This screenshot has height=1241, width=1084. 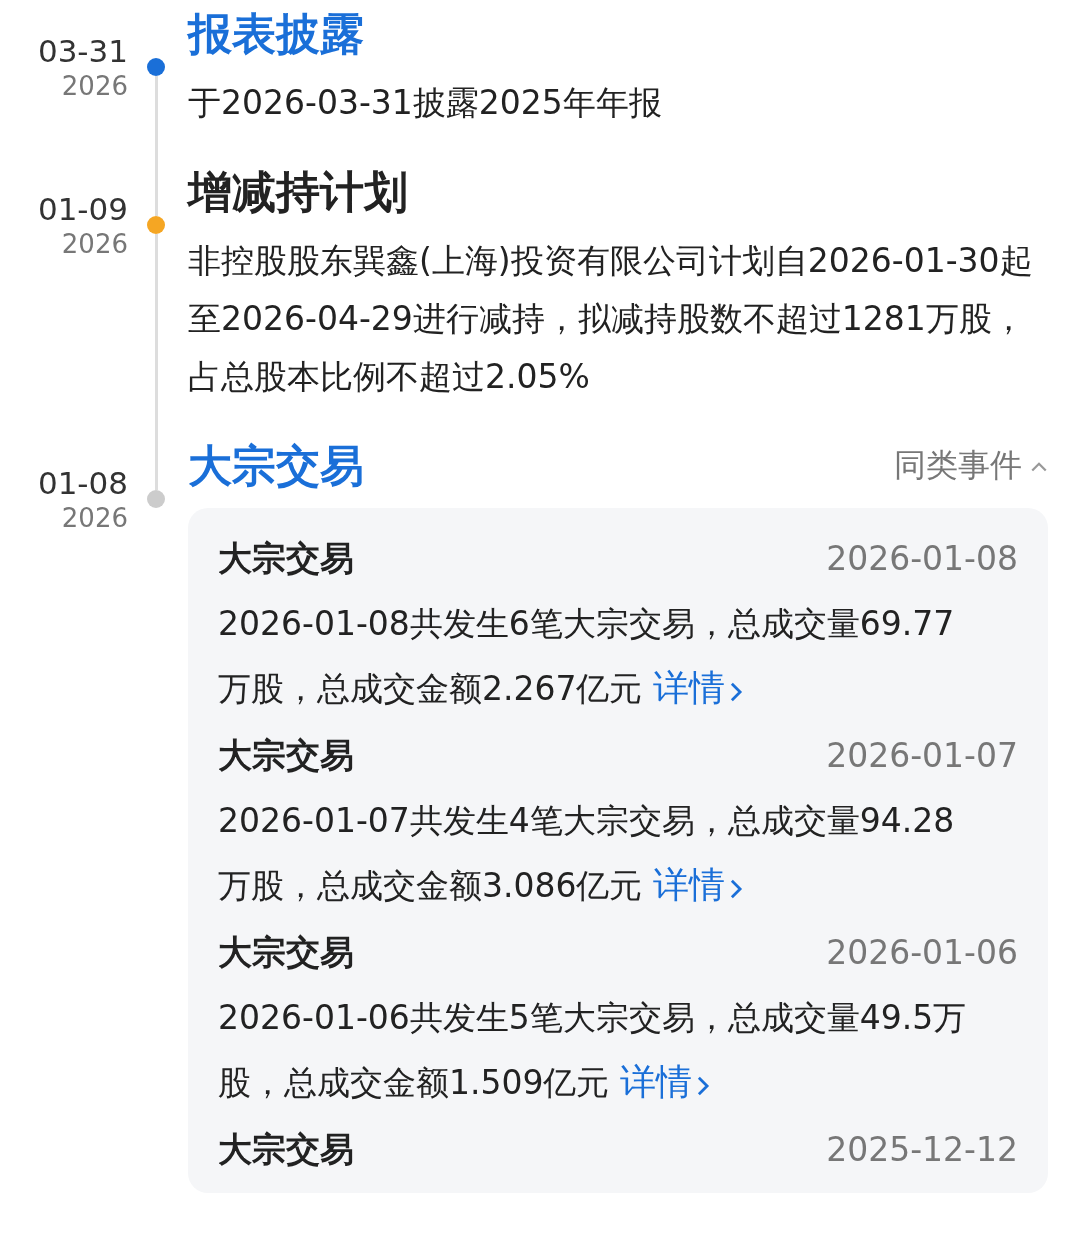 I want to click on event-date: 01-08, so click(x=82, y=483).